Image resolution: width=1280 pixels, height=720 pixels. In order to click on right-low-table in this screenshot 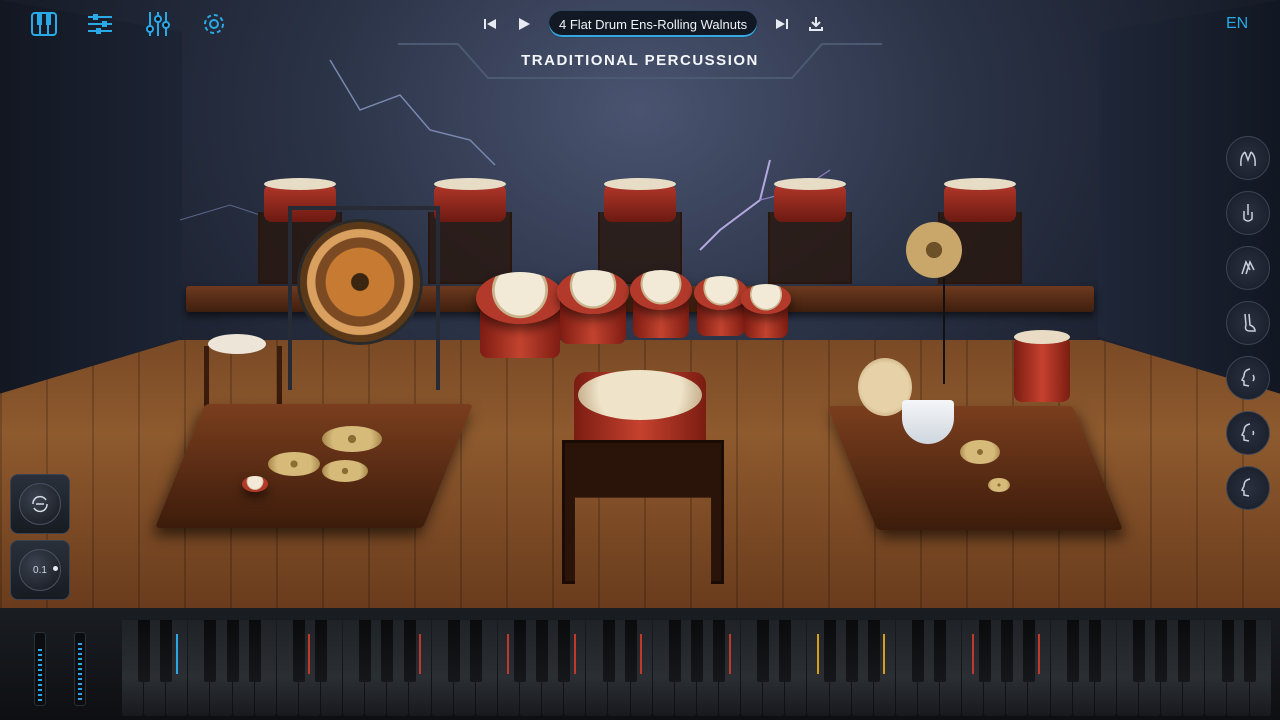, I will do `click(975, 468)`.